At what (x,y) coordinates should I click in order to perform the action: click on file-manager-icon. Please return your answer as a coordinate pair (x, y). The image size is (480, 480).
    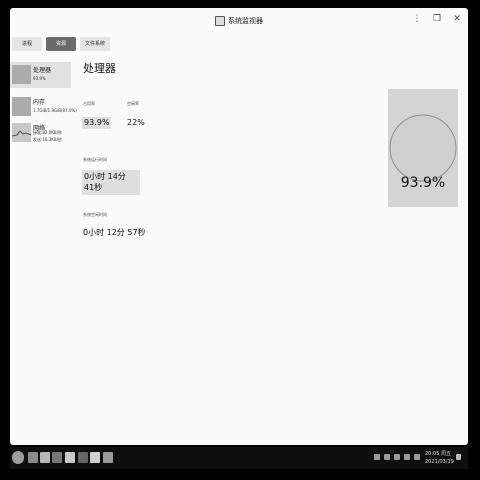
    Looking at the image, I should click on (45, 457).